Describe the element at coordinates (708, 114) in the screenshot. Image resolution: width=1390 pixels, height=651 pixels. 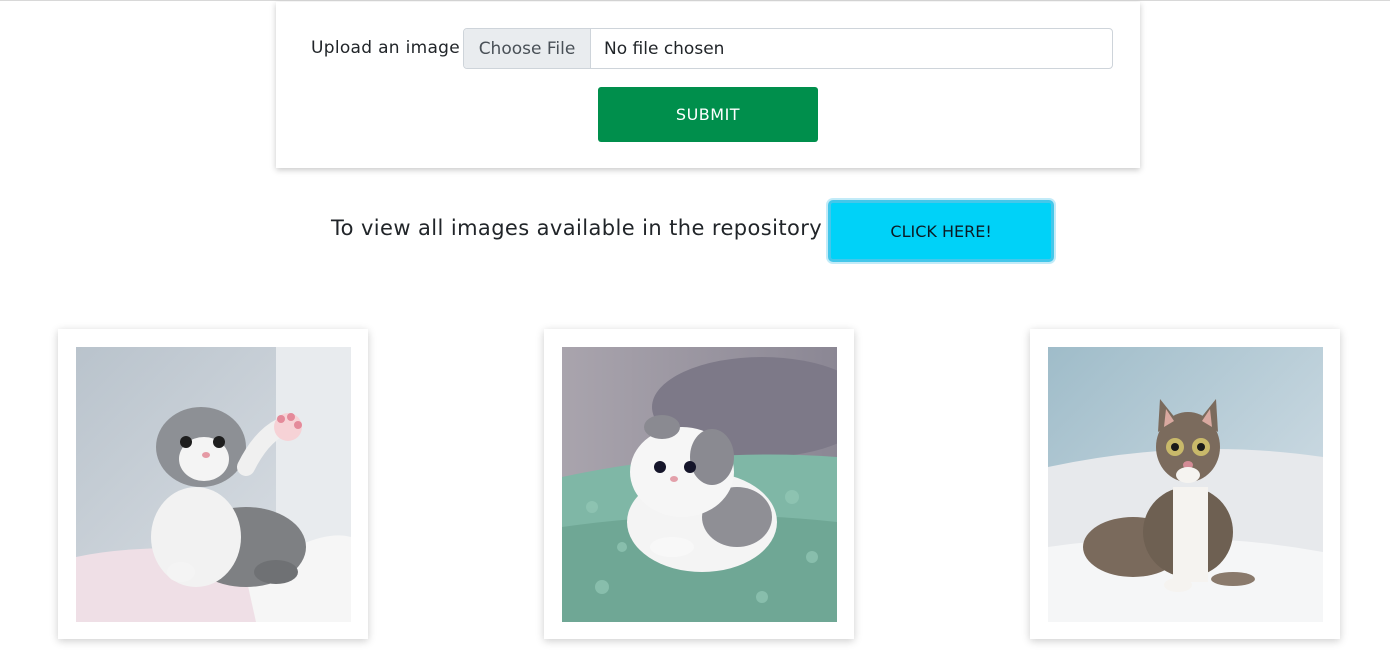
I see `submit-button: SUBMIT` at that location.